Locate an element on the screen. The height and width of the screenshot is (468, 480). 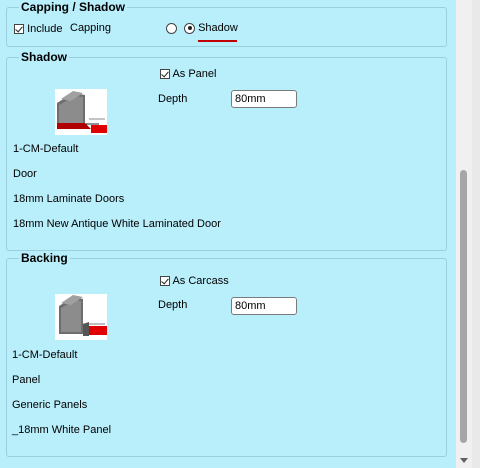
shadow-radio: Shadow is located at coordinates (211, 28).